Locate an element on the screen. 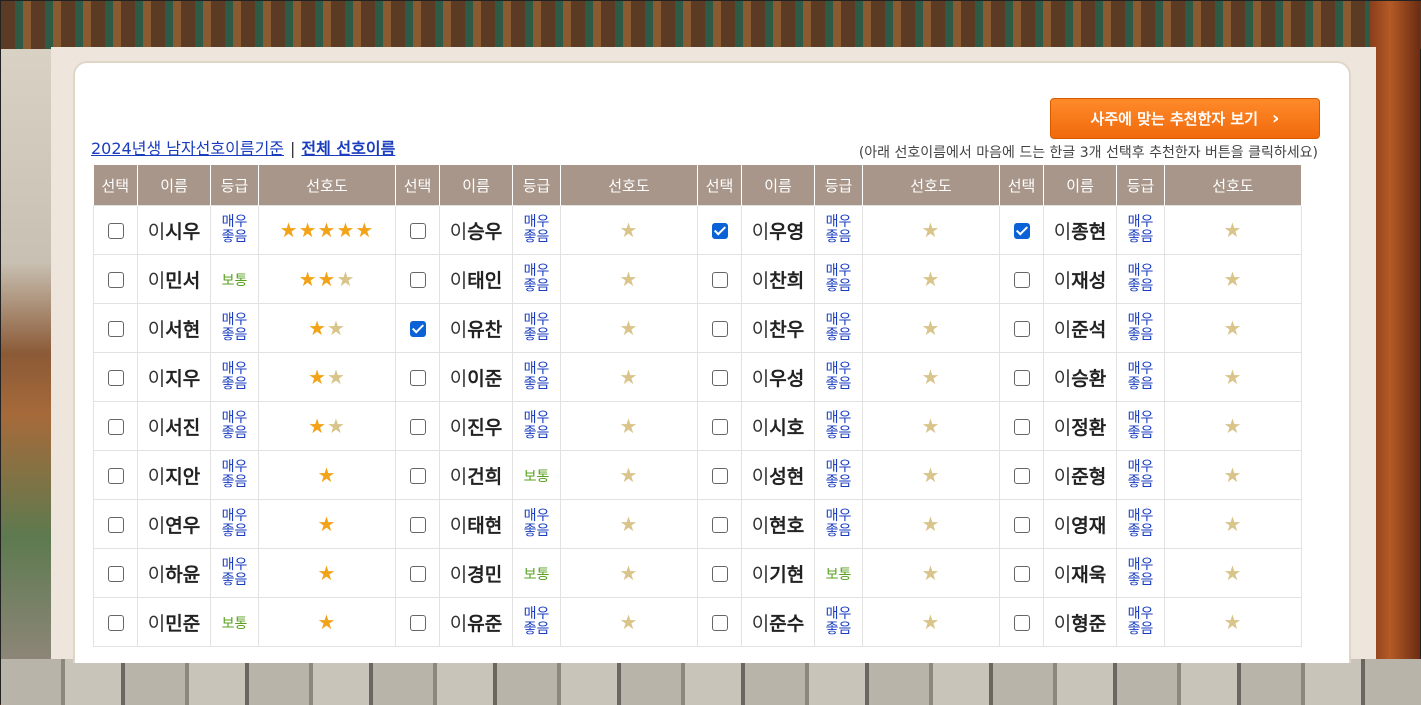 The height and width of the screenshot is (705, 1421). name-cell: 이지우 is located at coordinates (174, 377).